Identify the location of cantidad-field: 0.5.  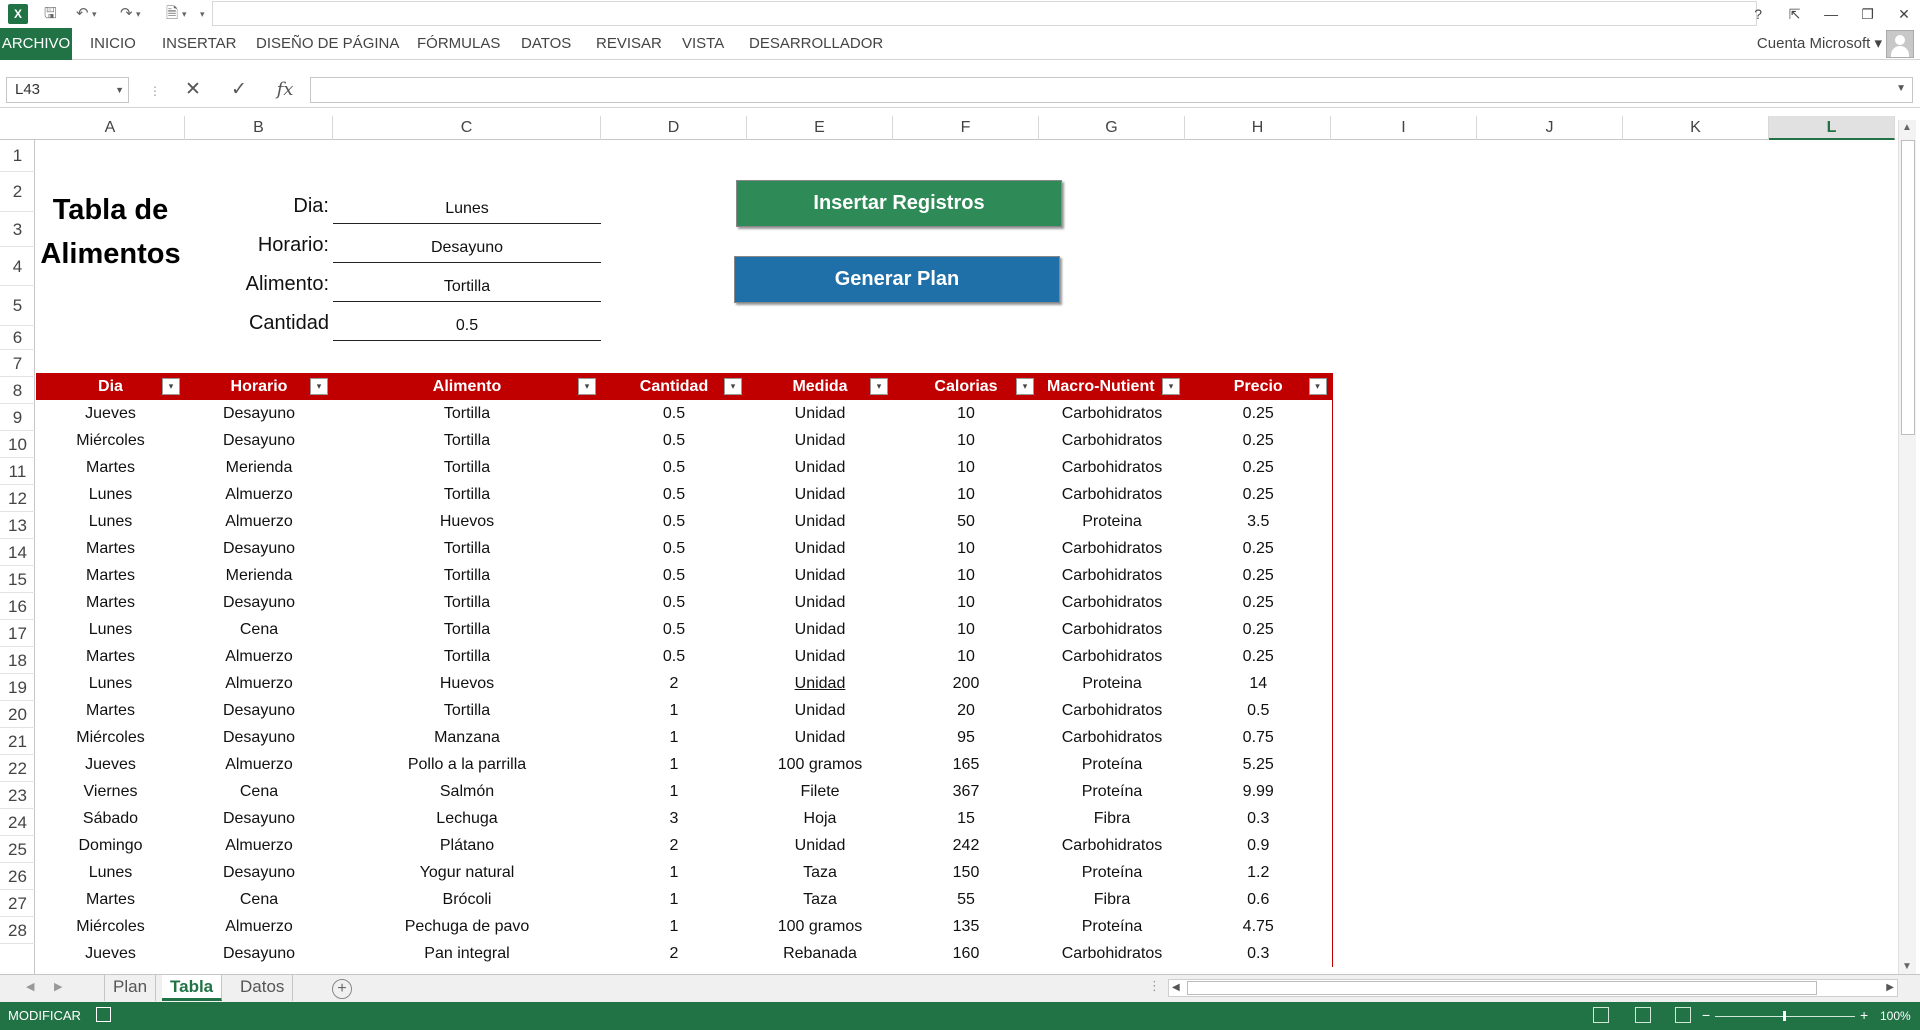
(467, 329).